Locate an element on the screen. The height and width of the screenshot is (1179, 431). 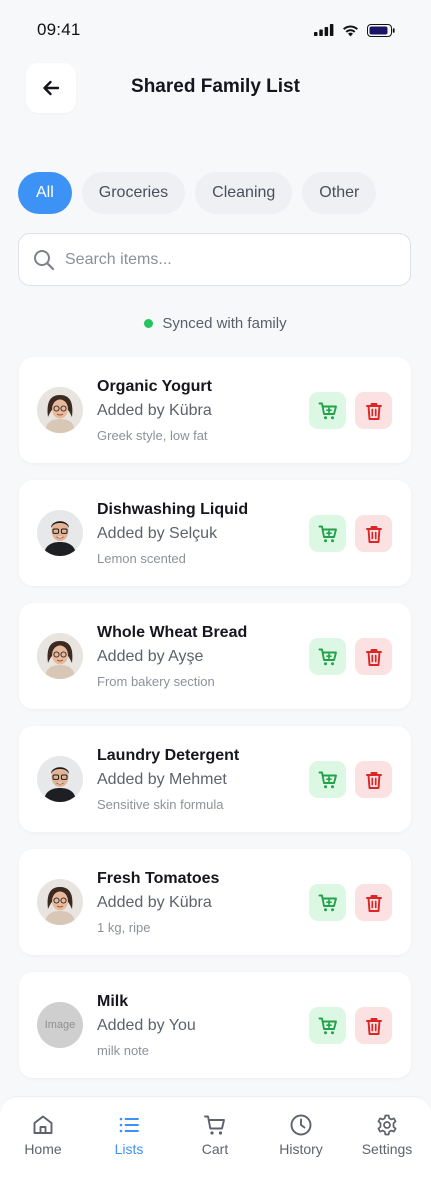
filter-chip-cleaning: Cleaning is located at coordinates (244, 193).